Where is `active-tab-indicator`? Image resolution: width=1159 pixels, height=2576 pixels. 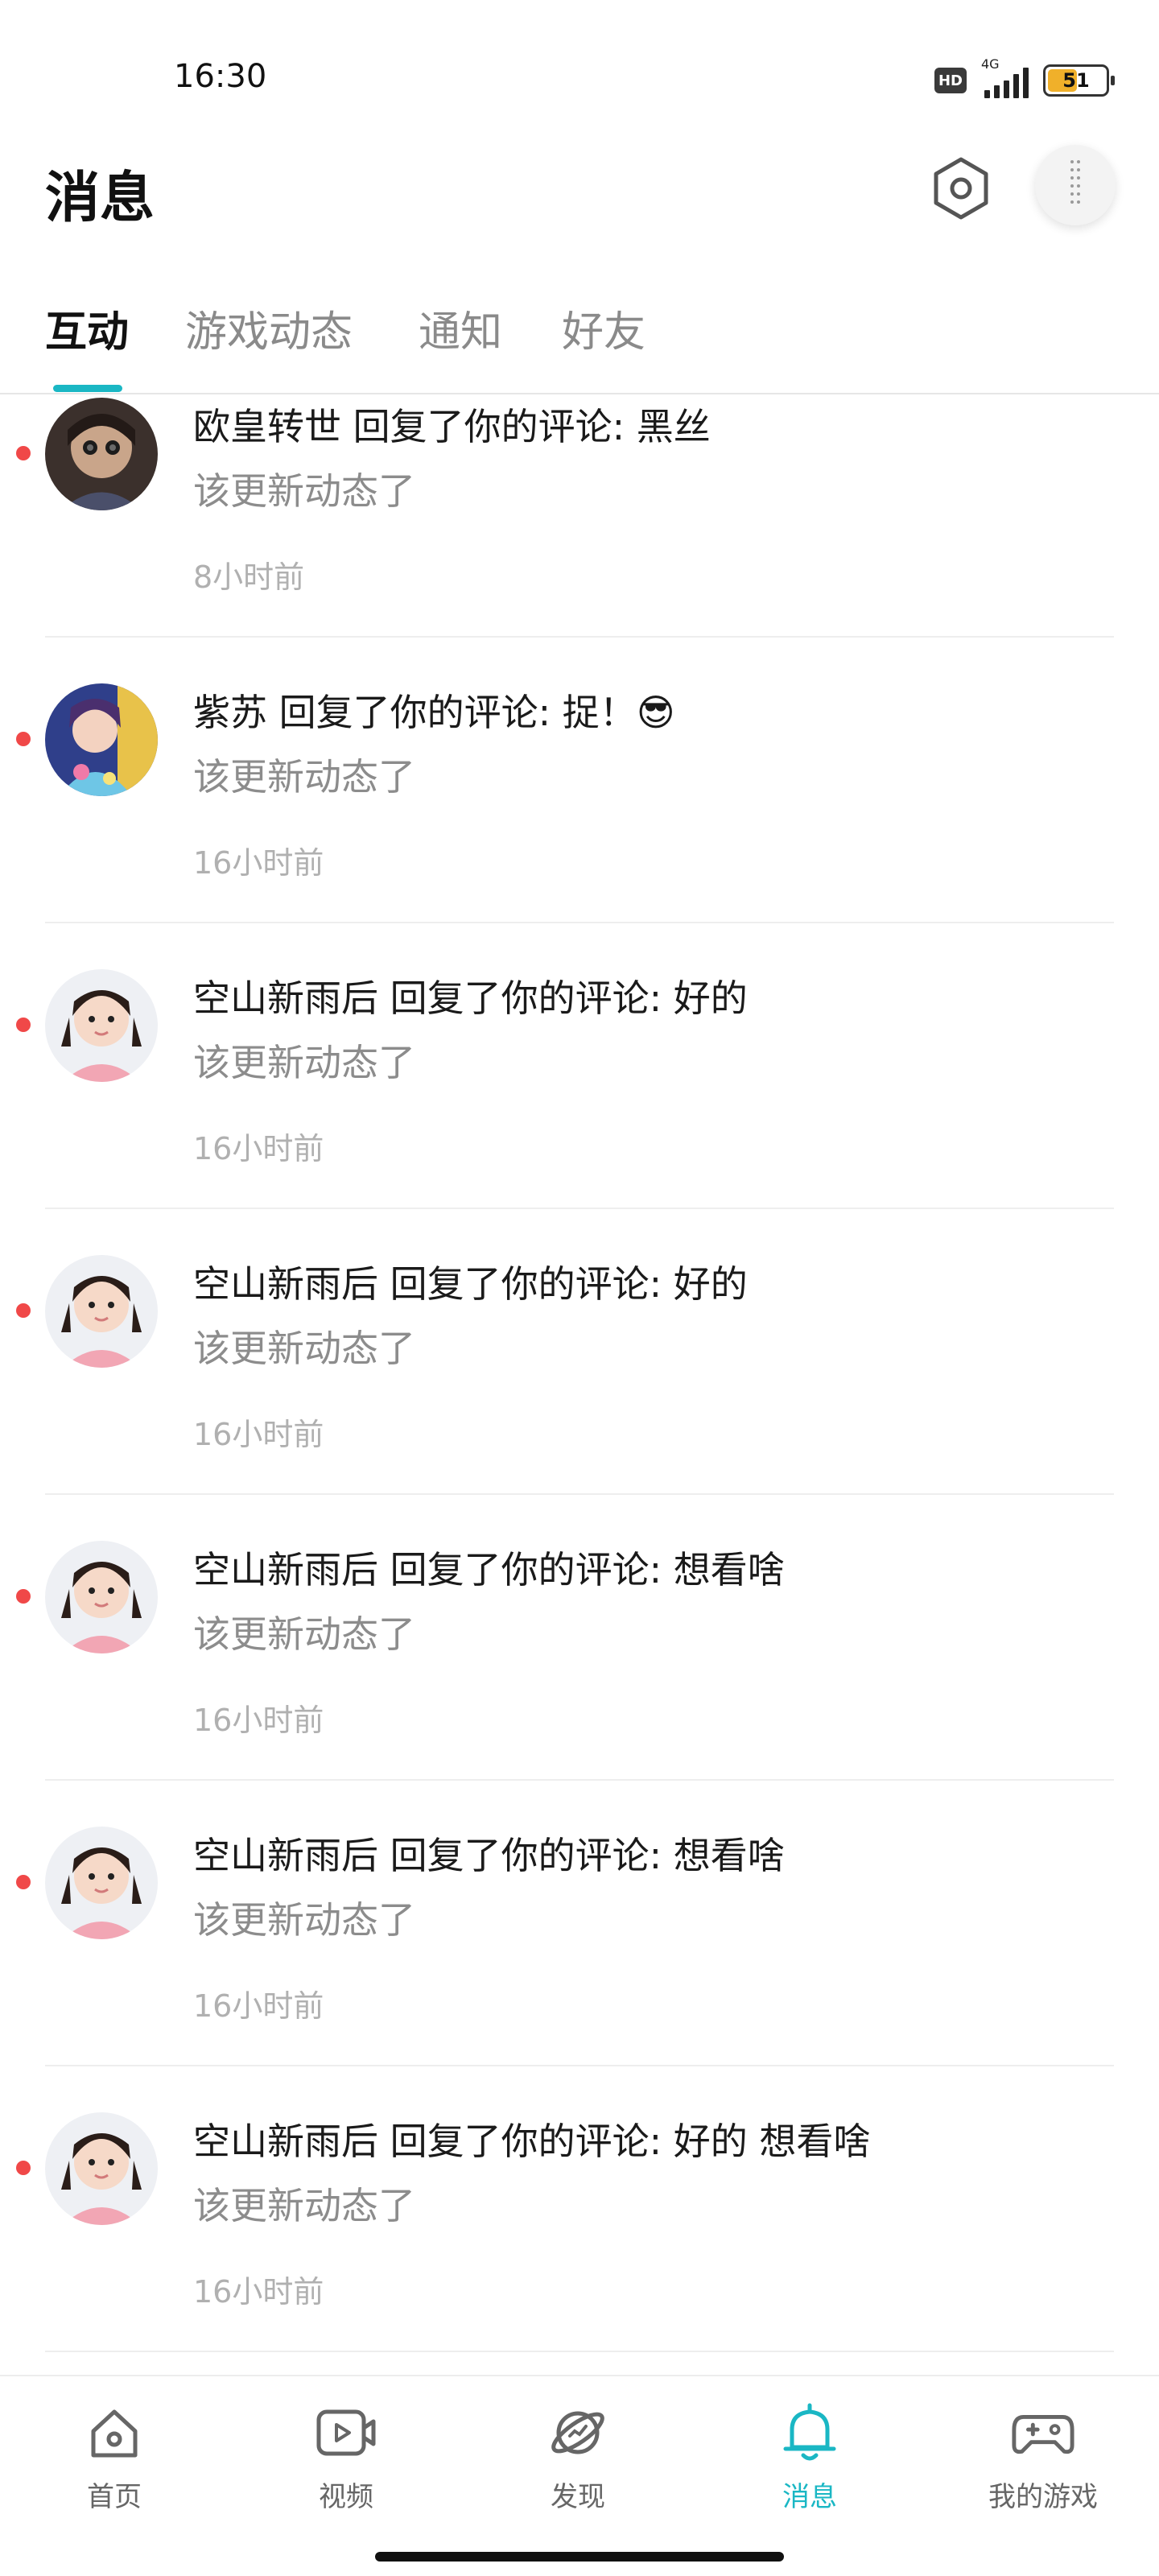
active-tab-indicator is located at coordinates (87, 388).